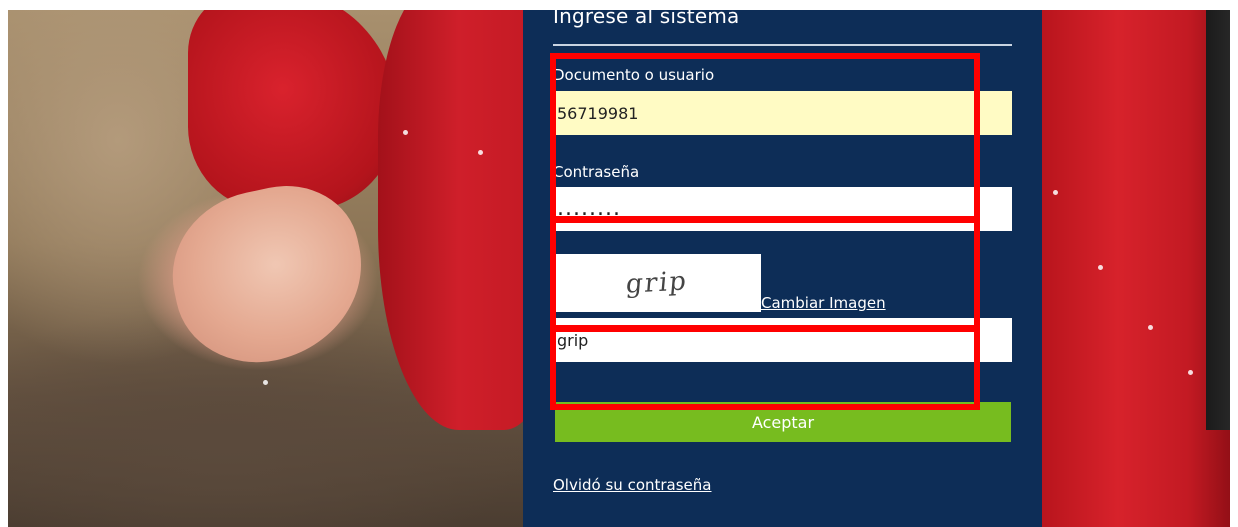  Describe the element at coordinates (293, 110) in the screenshot. I see `red-sleeve-left` at that location.